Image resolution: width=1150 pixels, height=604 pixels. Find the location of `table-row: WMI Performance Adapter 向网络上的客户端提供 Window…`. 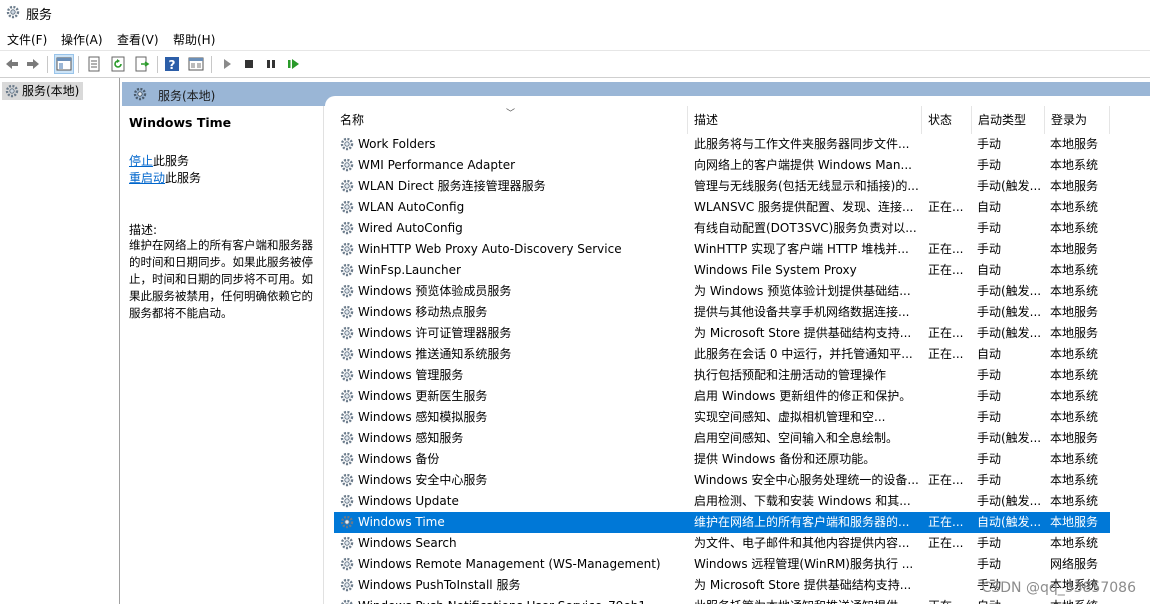

table-row: WMI Performance Adapter 向网络上的客户端提供 Window… is located at coordinates (722, 165).